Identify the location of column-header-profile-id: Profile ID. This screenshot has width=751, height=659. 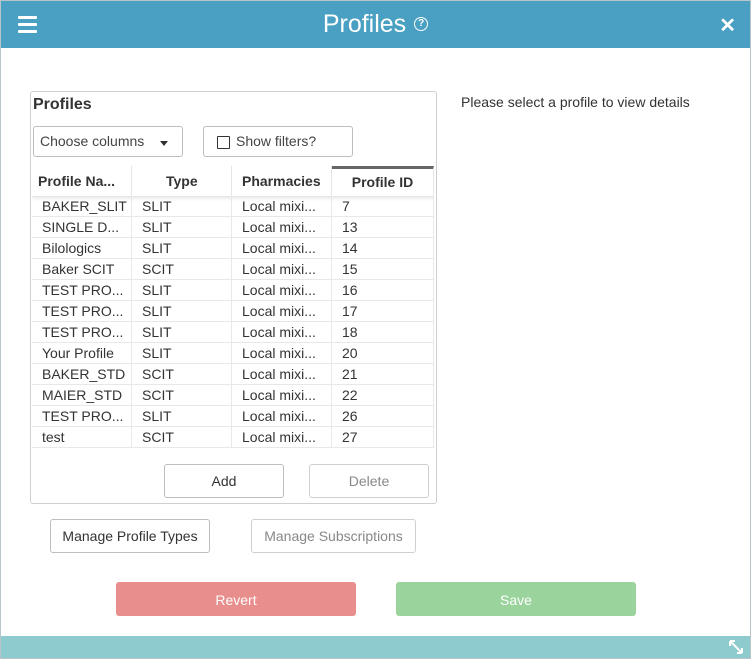
(383, 181).